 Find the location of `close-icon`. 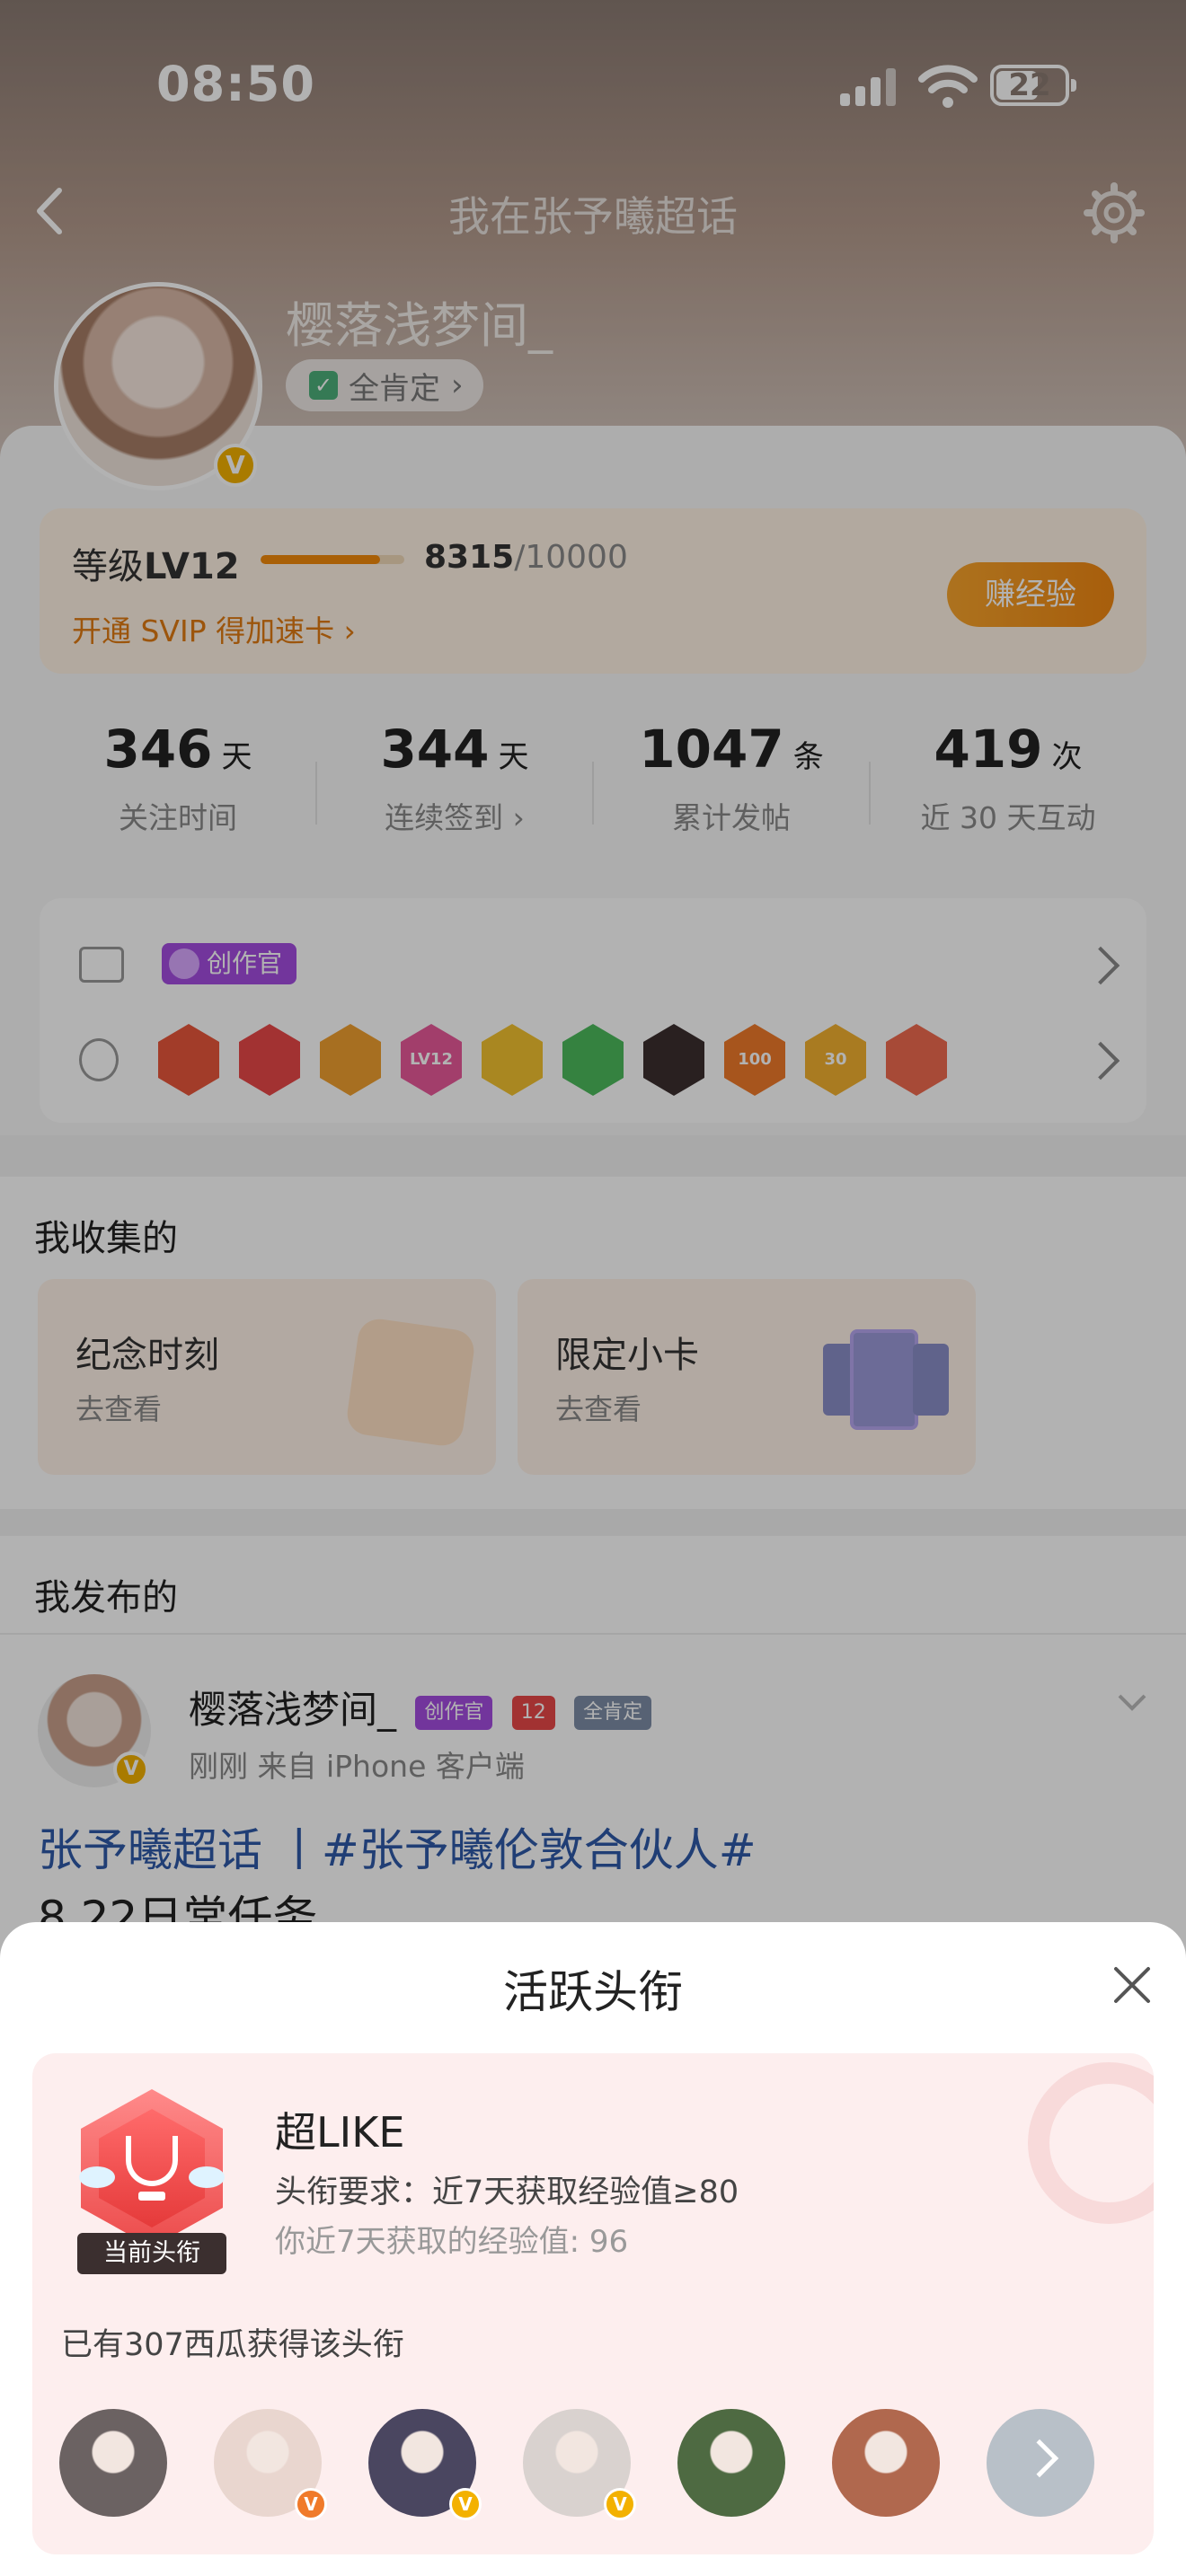

close-icon is located at coordinates (1132, 1985).